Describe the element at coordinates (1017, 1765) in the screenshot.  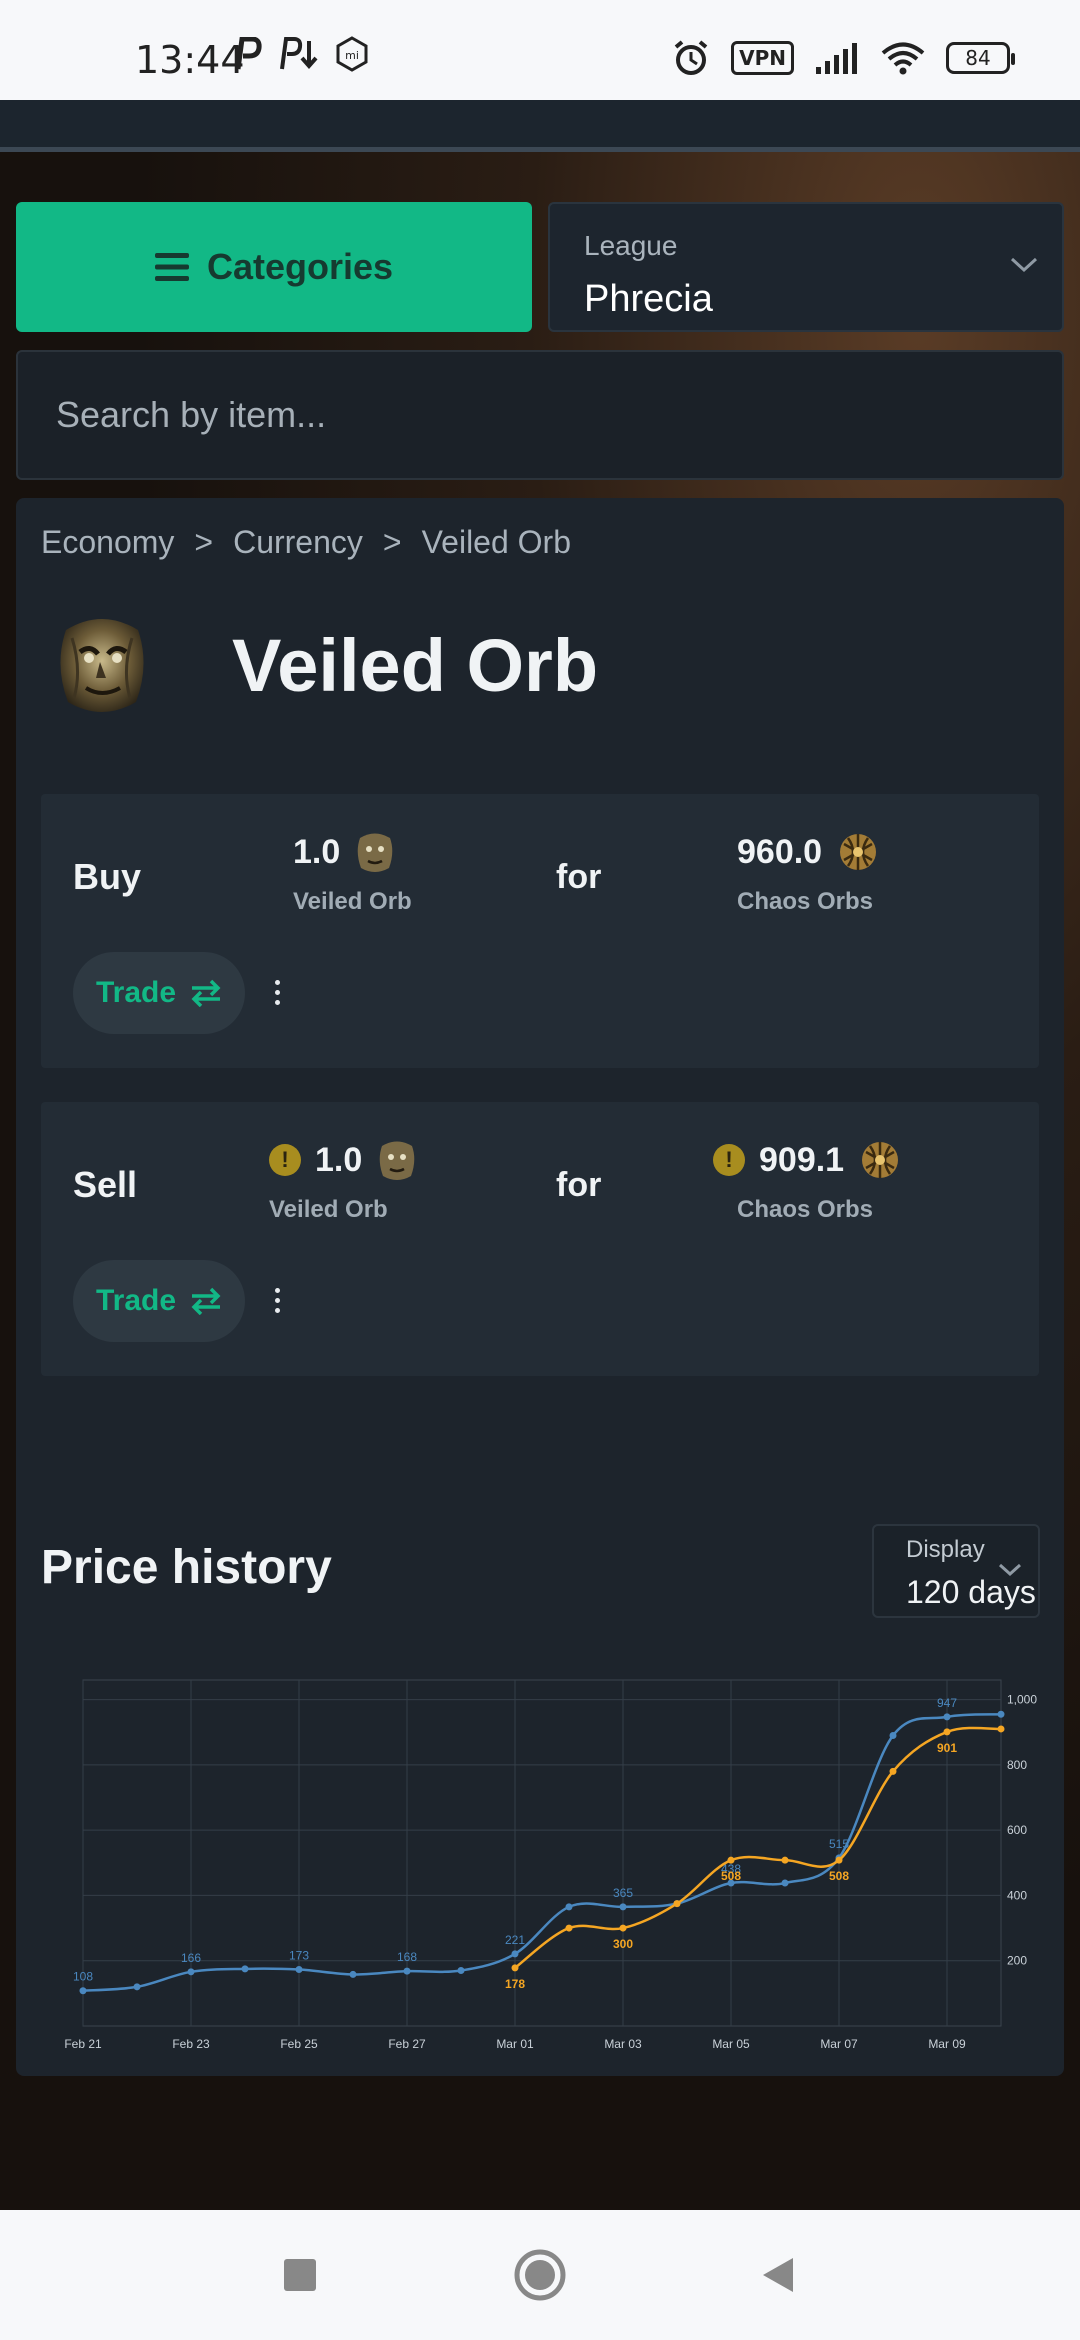
I see `chart-y-tick-label: 800` at that location.